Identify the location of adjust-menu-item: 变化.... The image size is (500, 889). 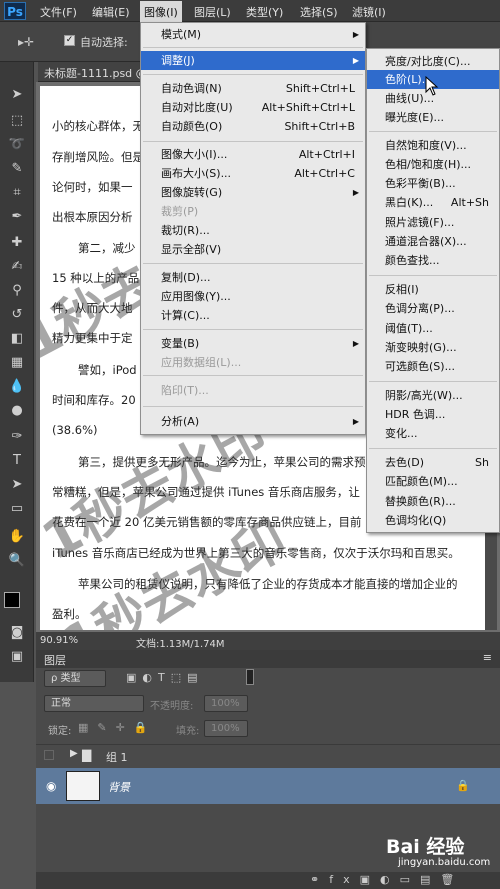
(433, 433).